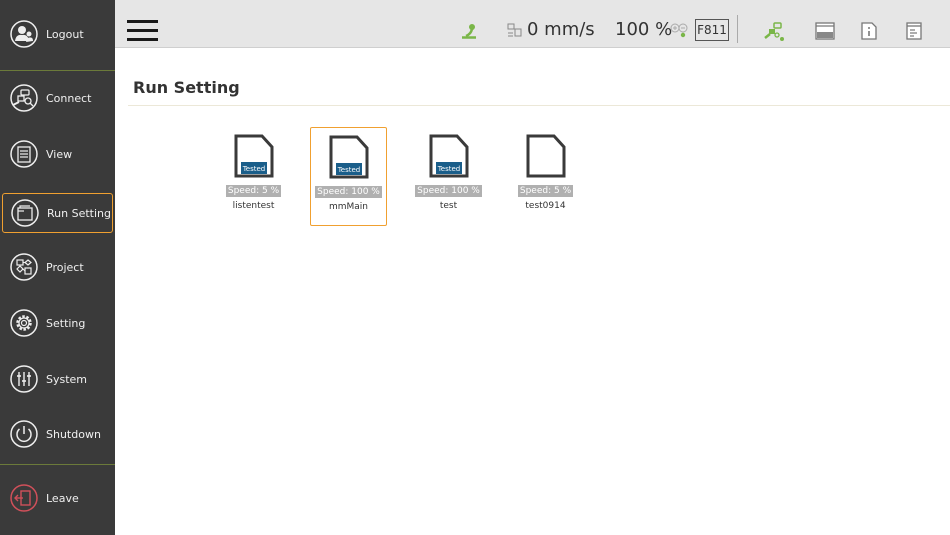  What do you see at coordinates (545, 156) in the screenshot?
I see `file-icon` at bounding box center [545, 156].